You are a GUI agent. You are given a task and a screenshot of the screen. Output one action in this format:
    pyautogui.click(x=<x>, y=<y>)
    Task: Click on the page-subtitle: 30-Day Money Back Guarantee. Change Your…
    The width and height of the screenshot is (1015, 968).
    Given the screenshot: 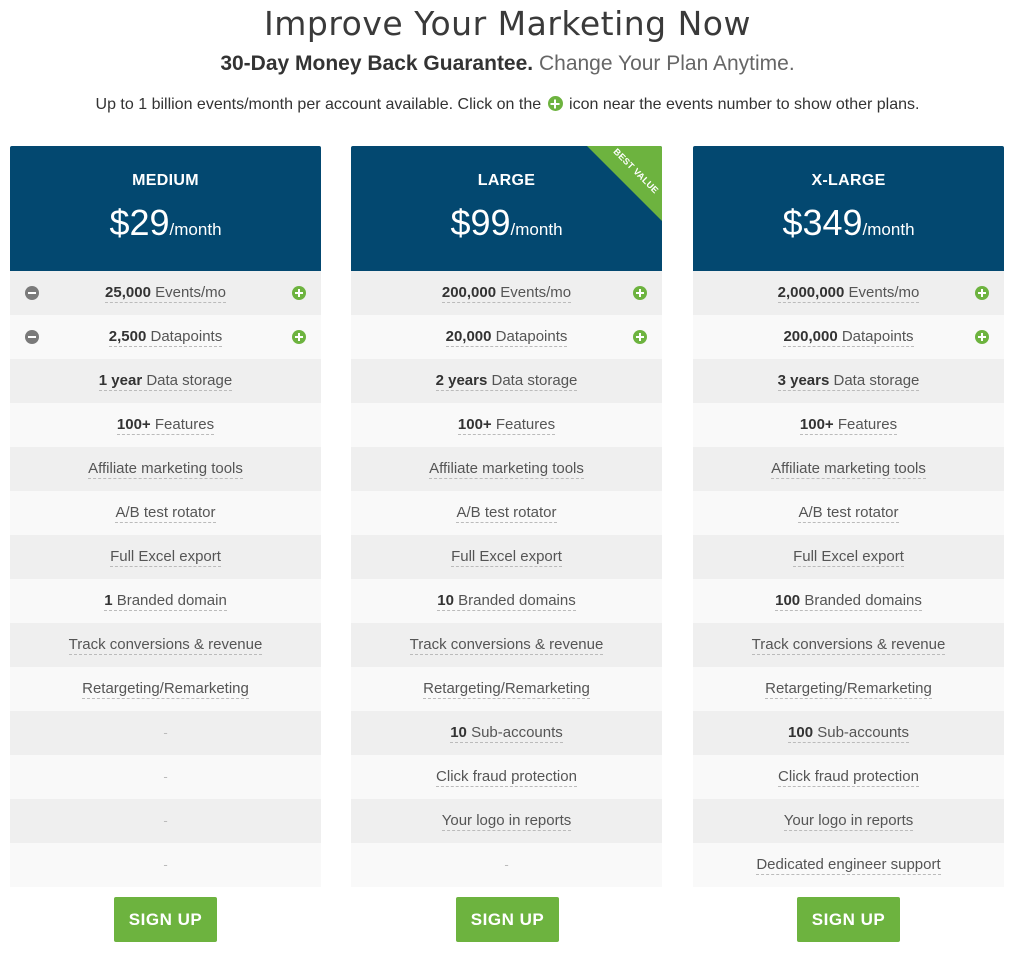 What is the action you would take?
    pyautogui.click(x=507, y=64)
    